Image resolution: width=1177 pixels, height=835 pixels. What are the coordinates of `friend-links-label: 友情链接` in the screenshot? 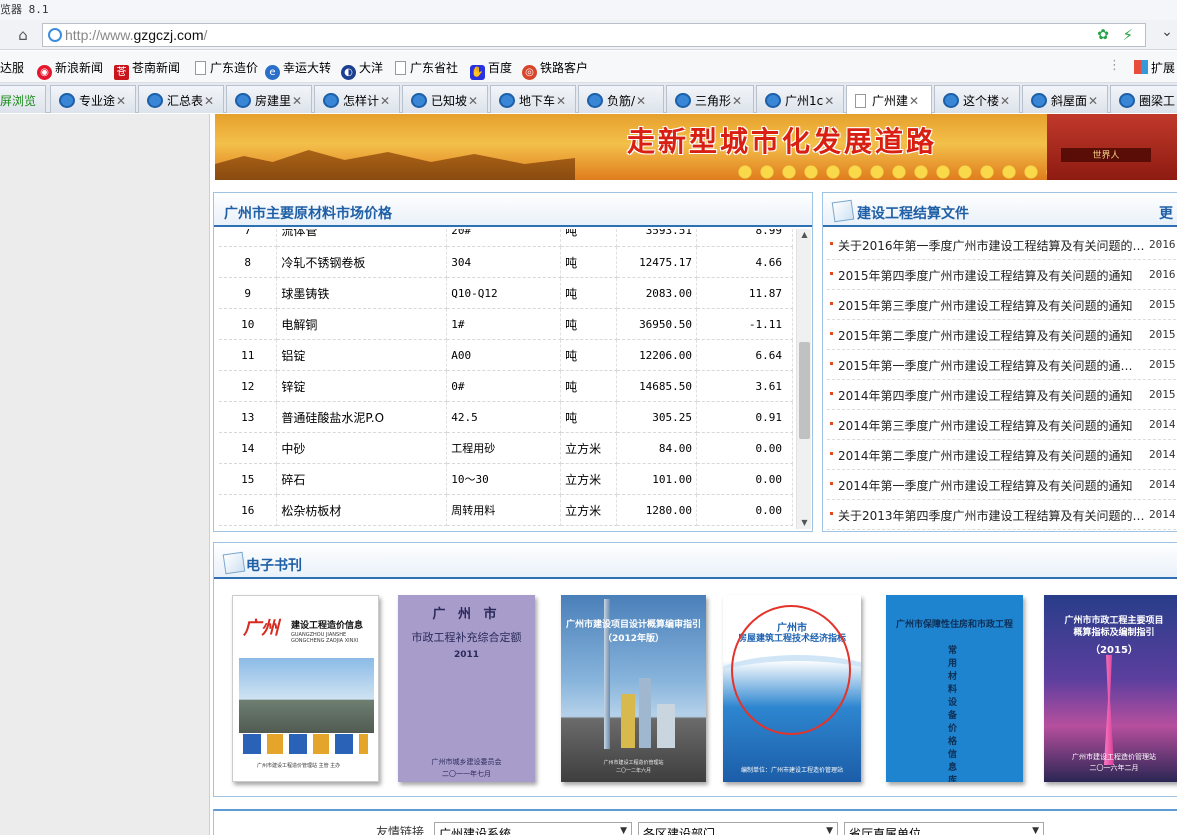 It's located at (400, 830).